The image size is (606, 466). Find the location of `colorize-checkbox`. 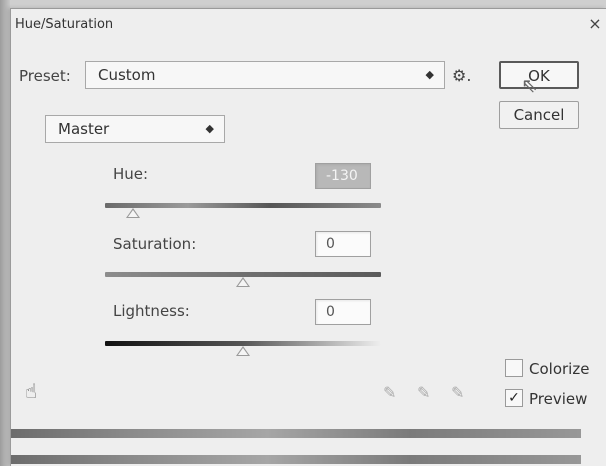

colorize-checkbox is located at coordinates (514, 368).